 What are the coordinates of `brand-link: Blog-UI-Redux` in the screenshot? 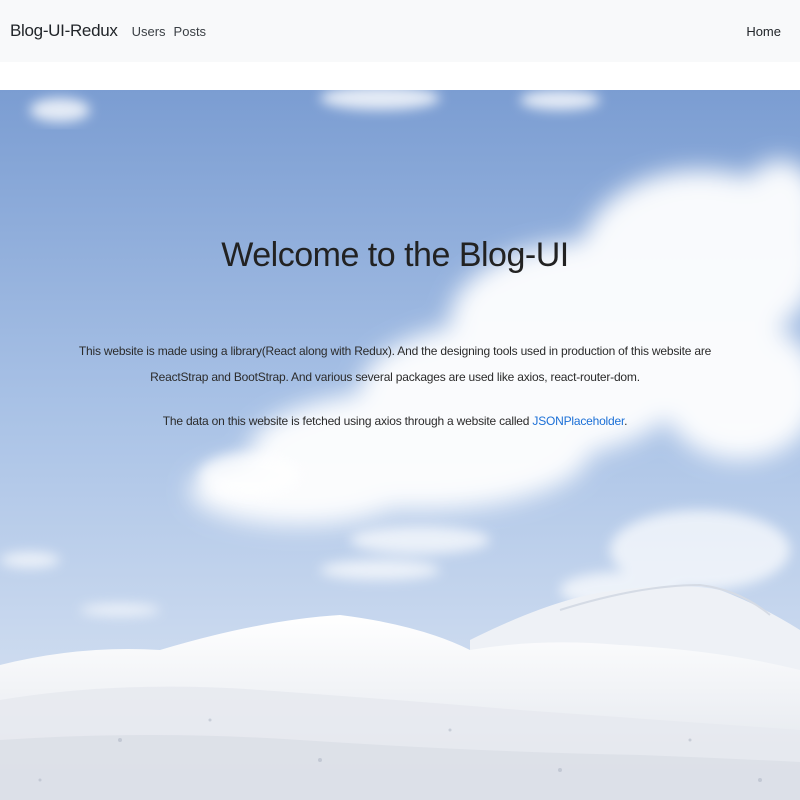 It's located at (64, 31).